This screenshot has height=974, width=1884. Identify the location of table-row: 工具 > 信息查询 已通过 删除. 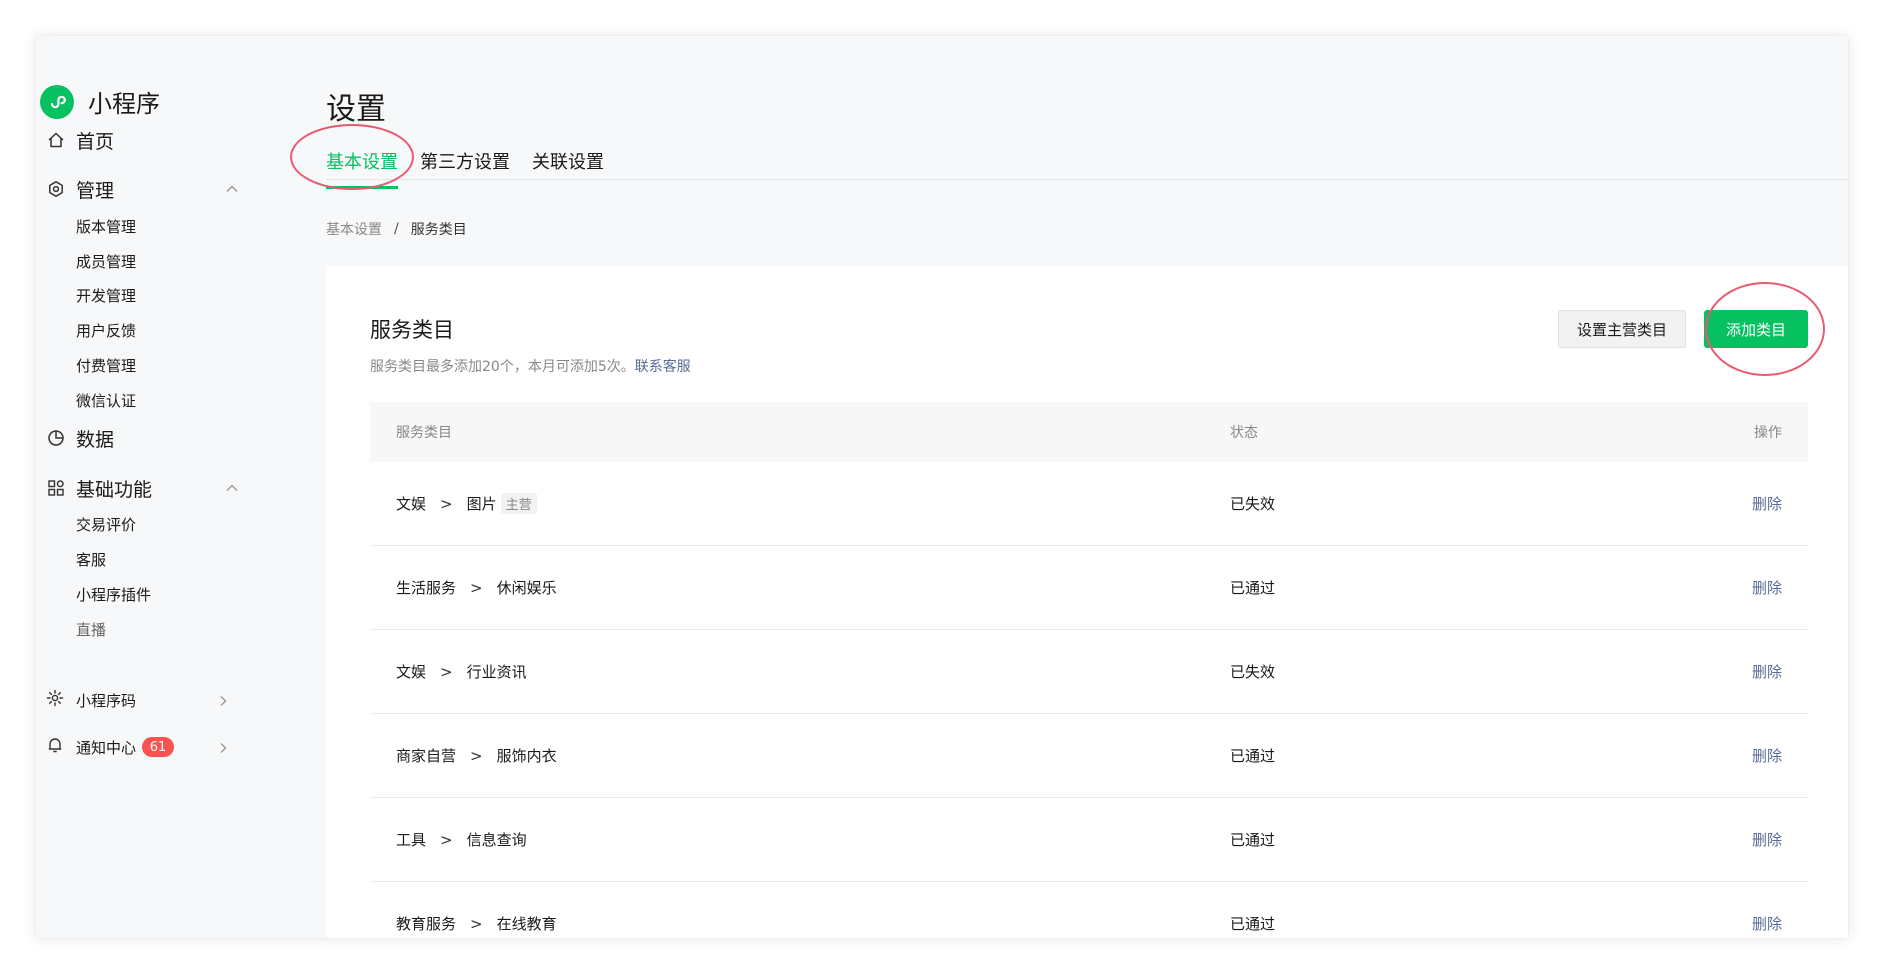
(1089, 840).